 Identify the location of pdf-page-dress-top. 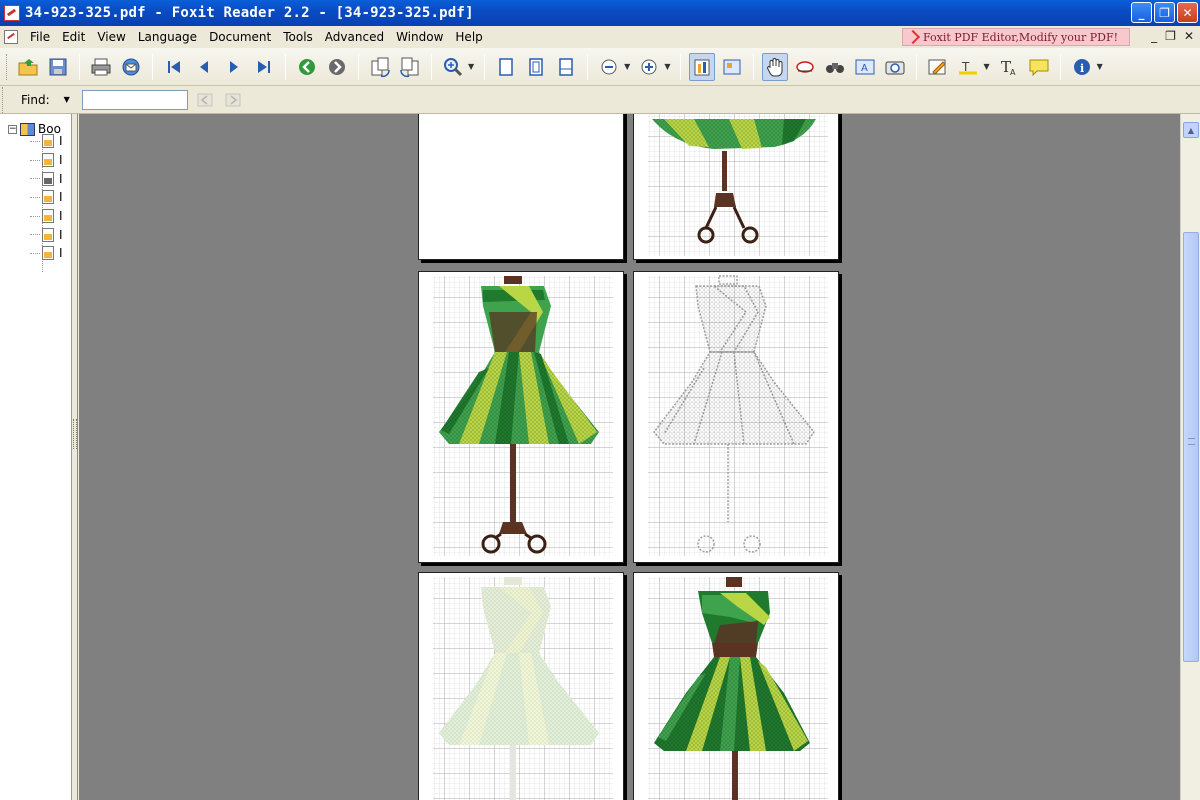
(736, 187).